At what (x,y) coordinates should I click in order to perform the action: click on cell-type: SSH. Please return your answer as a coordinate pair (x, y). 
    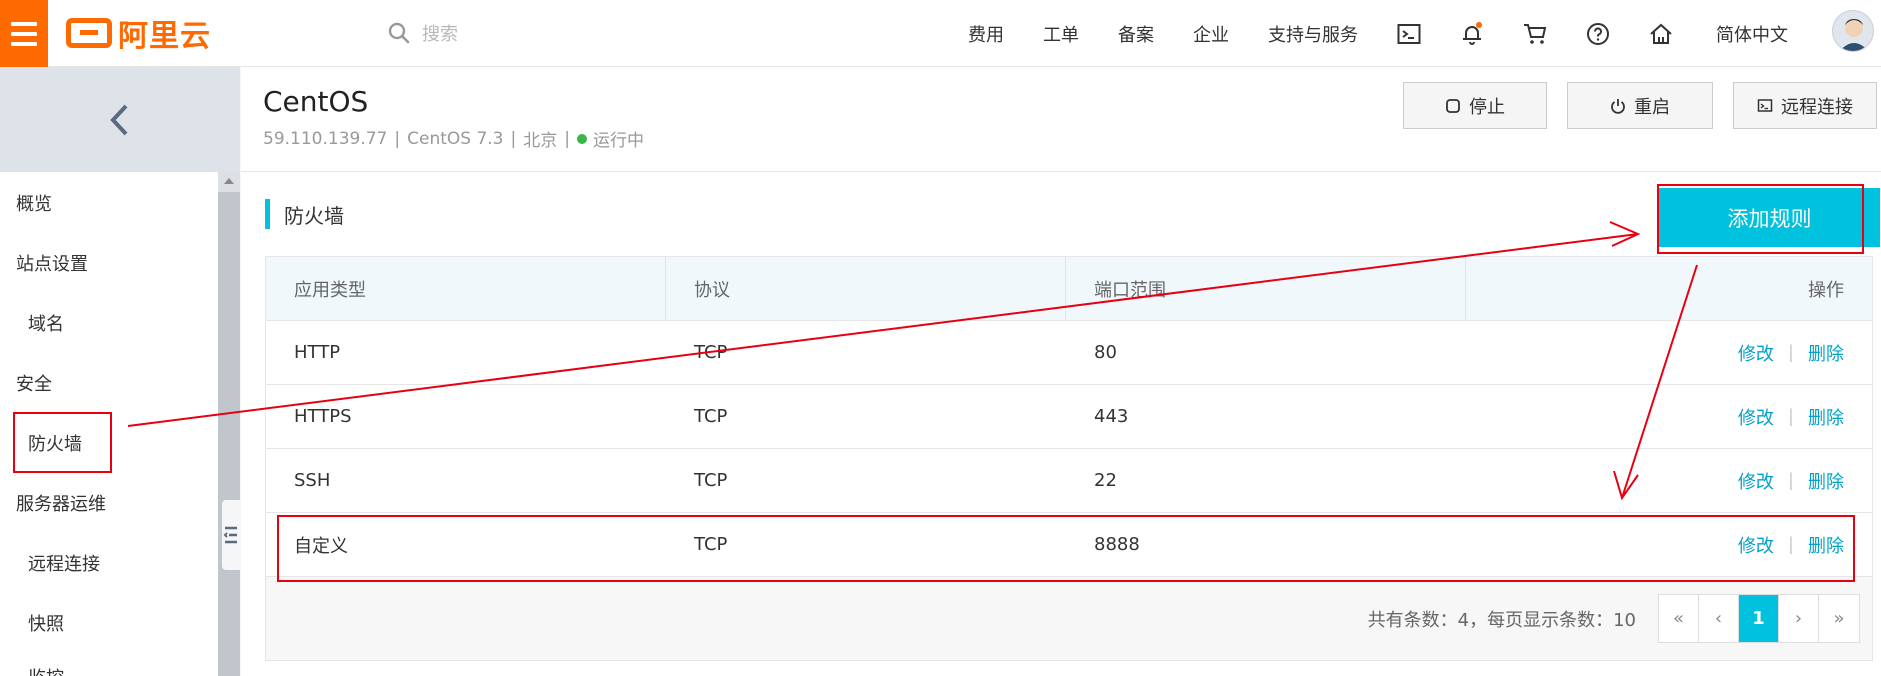
    Looking at the image, I should click on (312, 480).